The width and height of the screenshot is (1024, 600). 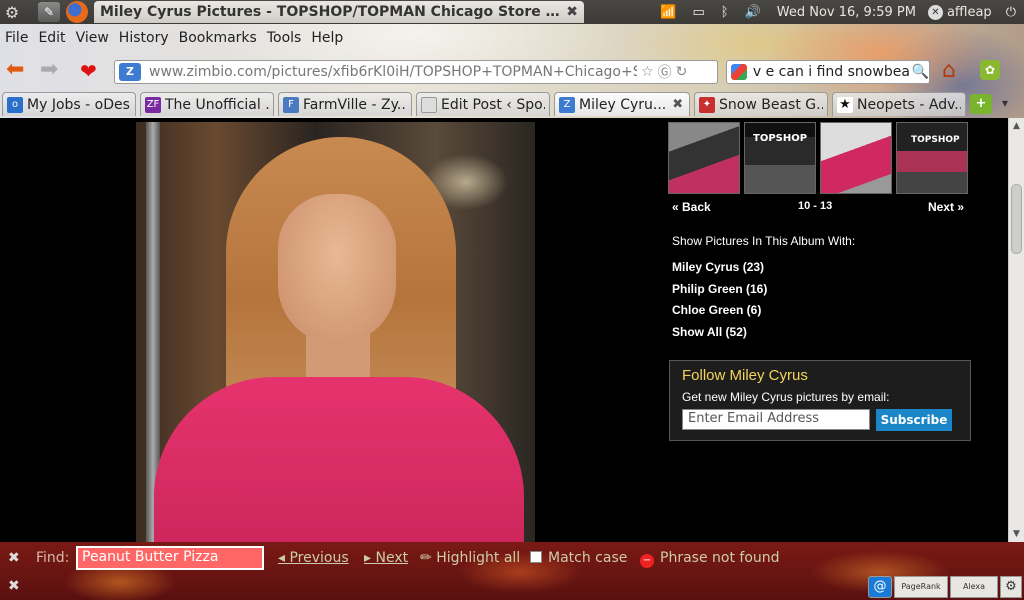 I want to click on match-case-checkbox: Match case, so click(x=578, y=558).